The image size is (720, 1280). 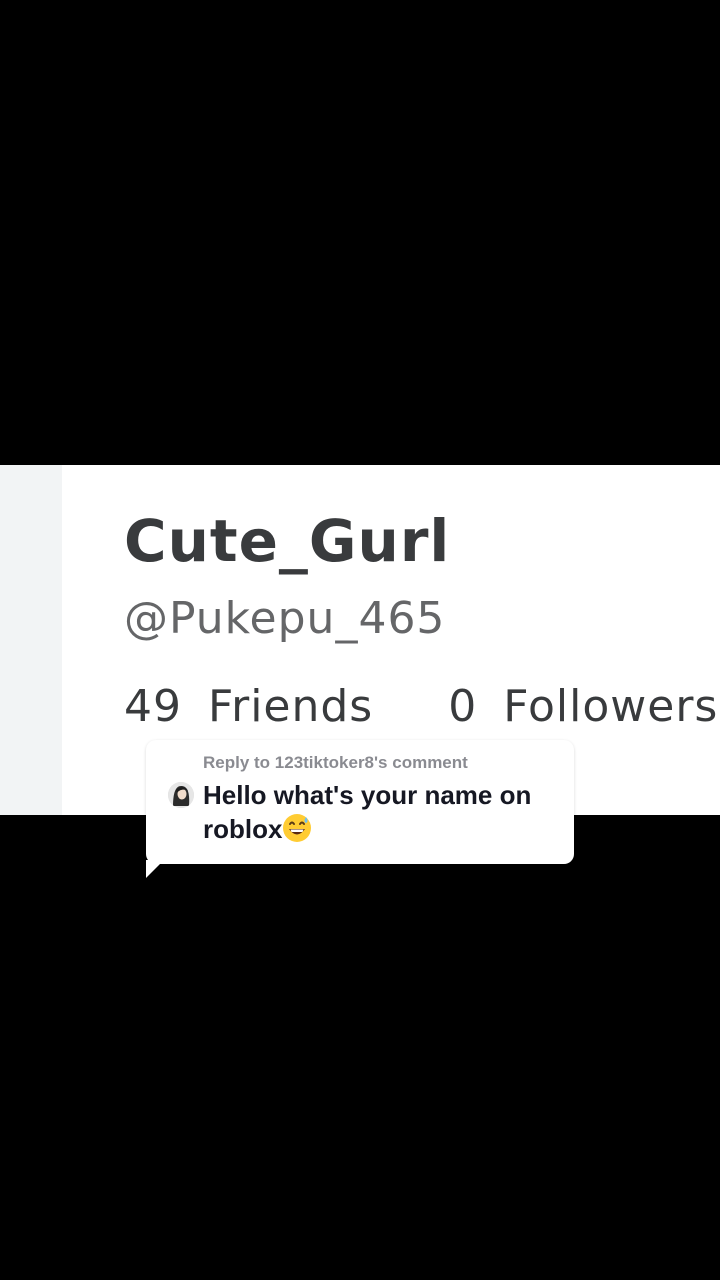 I want to click on profile-username: @Pukepu_465, so click(x=285, y=618).